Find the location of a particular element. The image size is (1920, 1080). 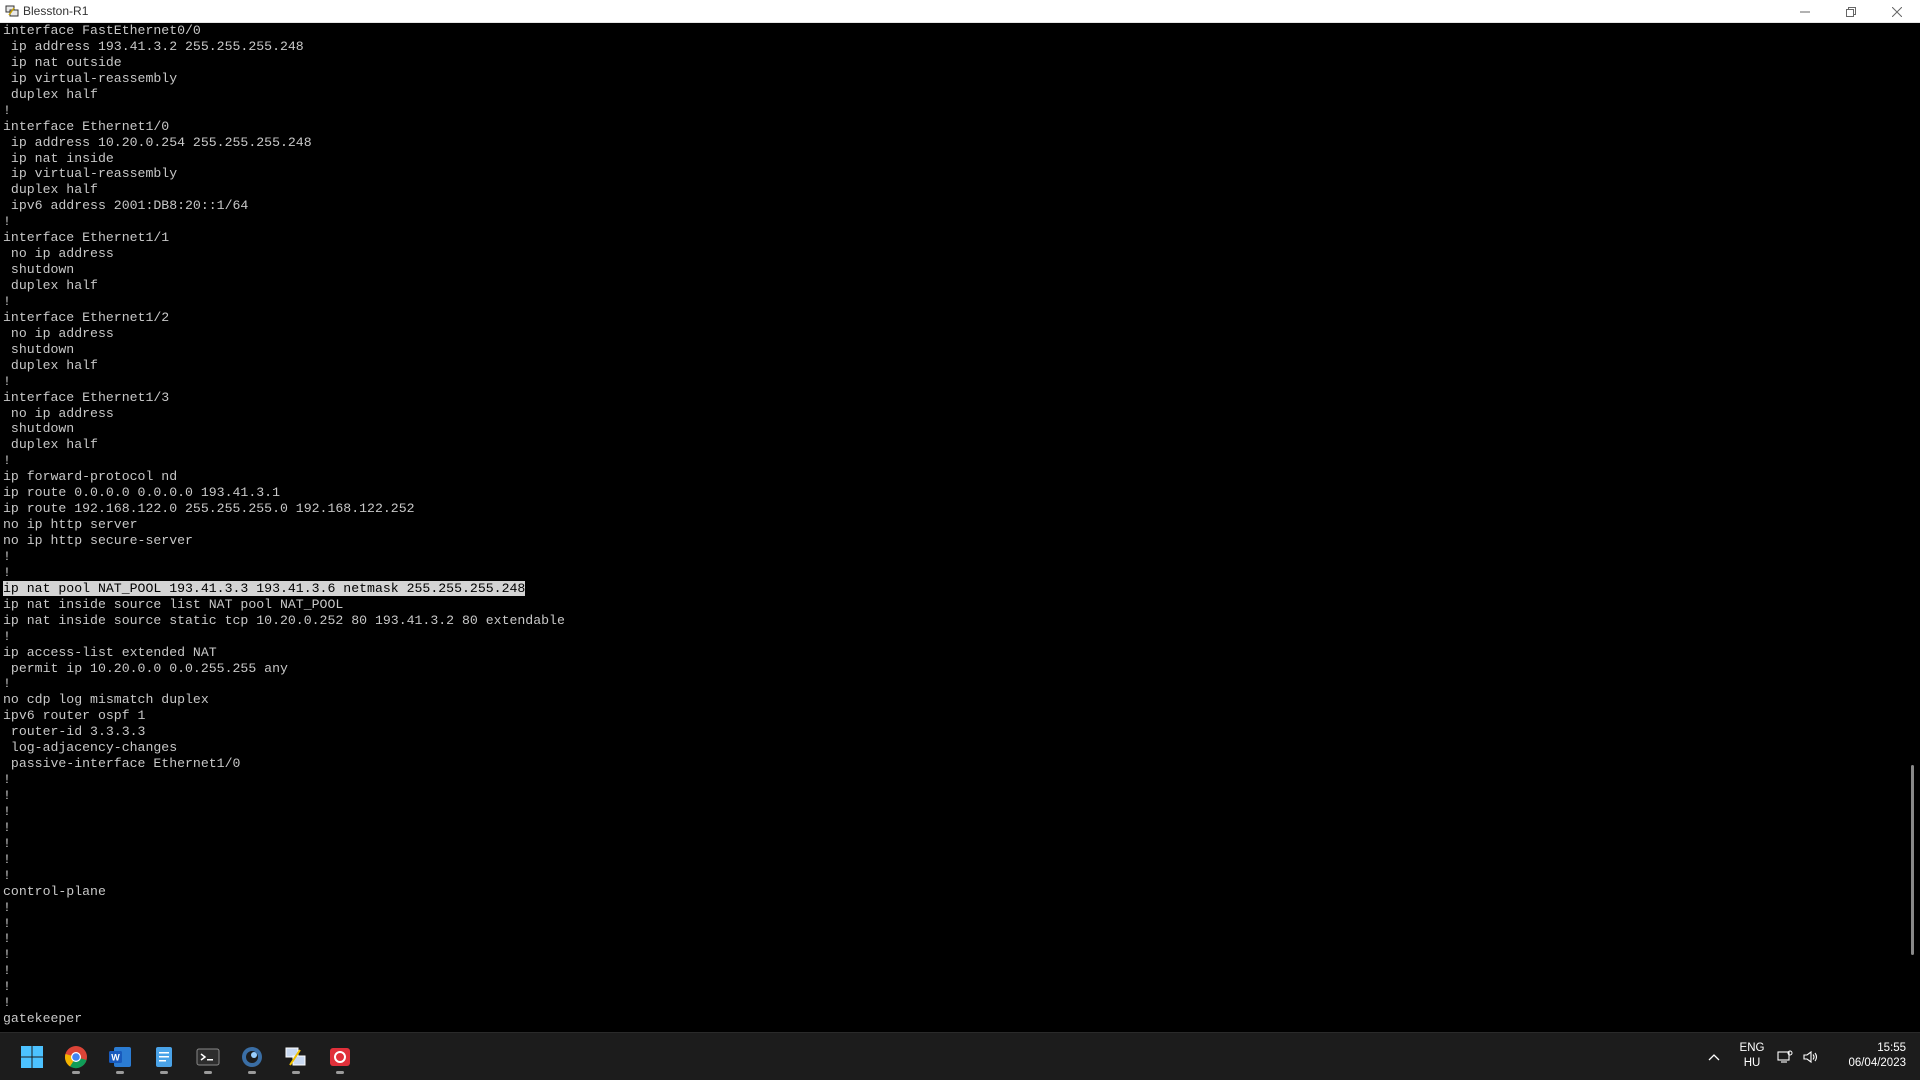

volume-icon is located at coordinates (1811, 1057).